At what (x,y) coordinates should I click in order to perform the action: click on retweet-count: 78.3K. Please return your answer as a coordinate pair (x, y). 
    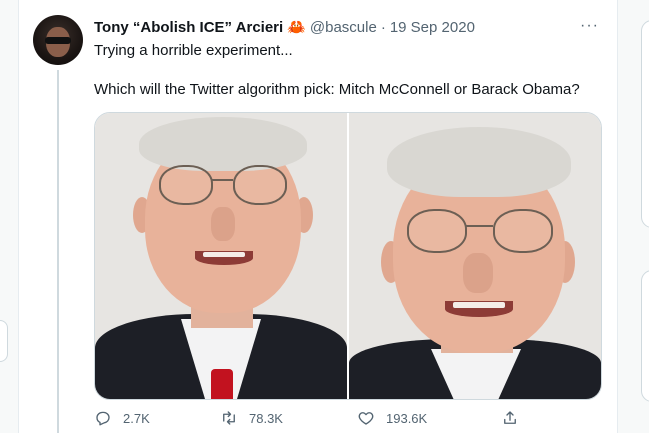
    Looking at the image, I should click on (266, 418).